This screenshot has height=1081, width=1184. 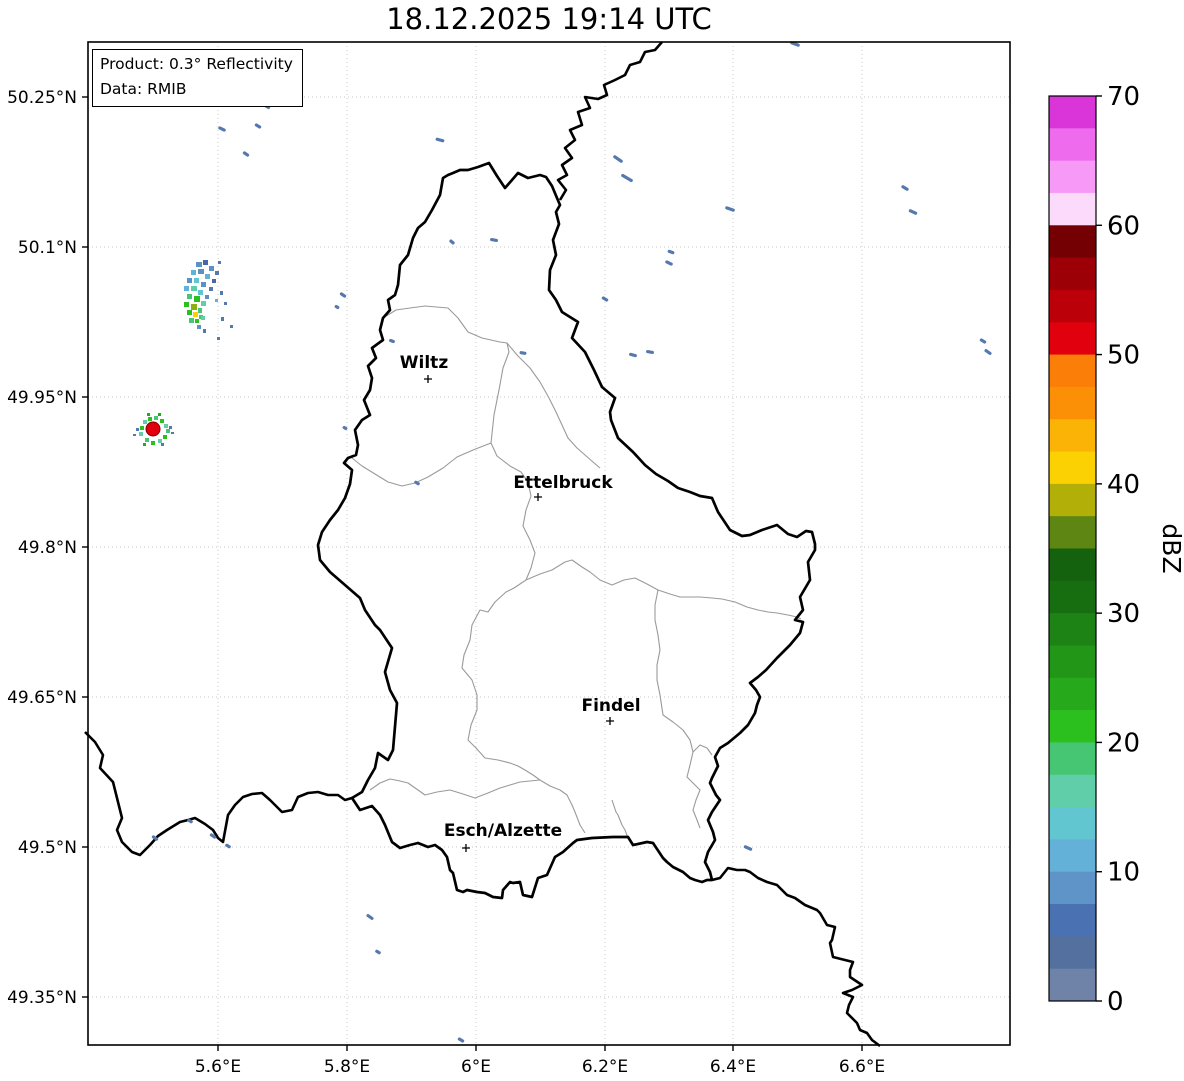 What do you see at coordinates (143, 89) in the screenshot?
I see `data-source-line: Data: RMIB` at bounding box center [143, 89].